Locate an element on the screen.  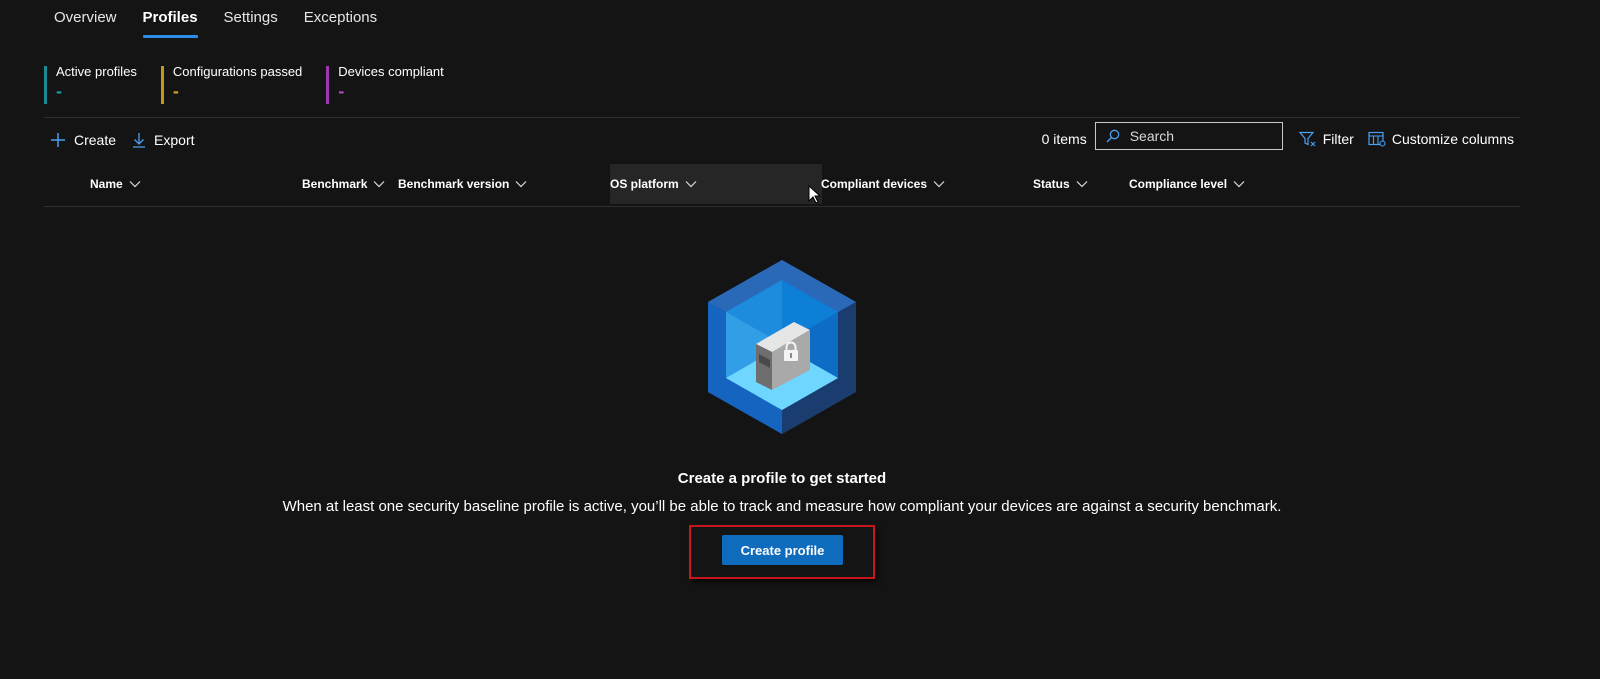
empty-state-title: Create a profile to get started is located at coordinates (782, 478).